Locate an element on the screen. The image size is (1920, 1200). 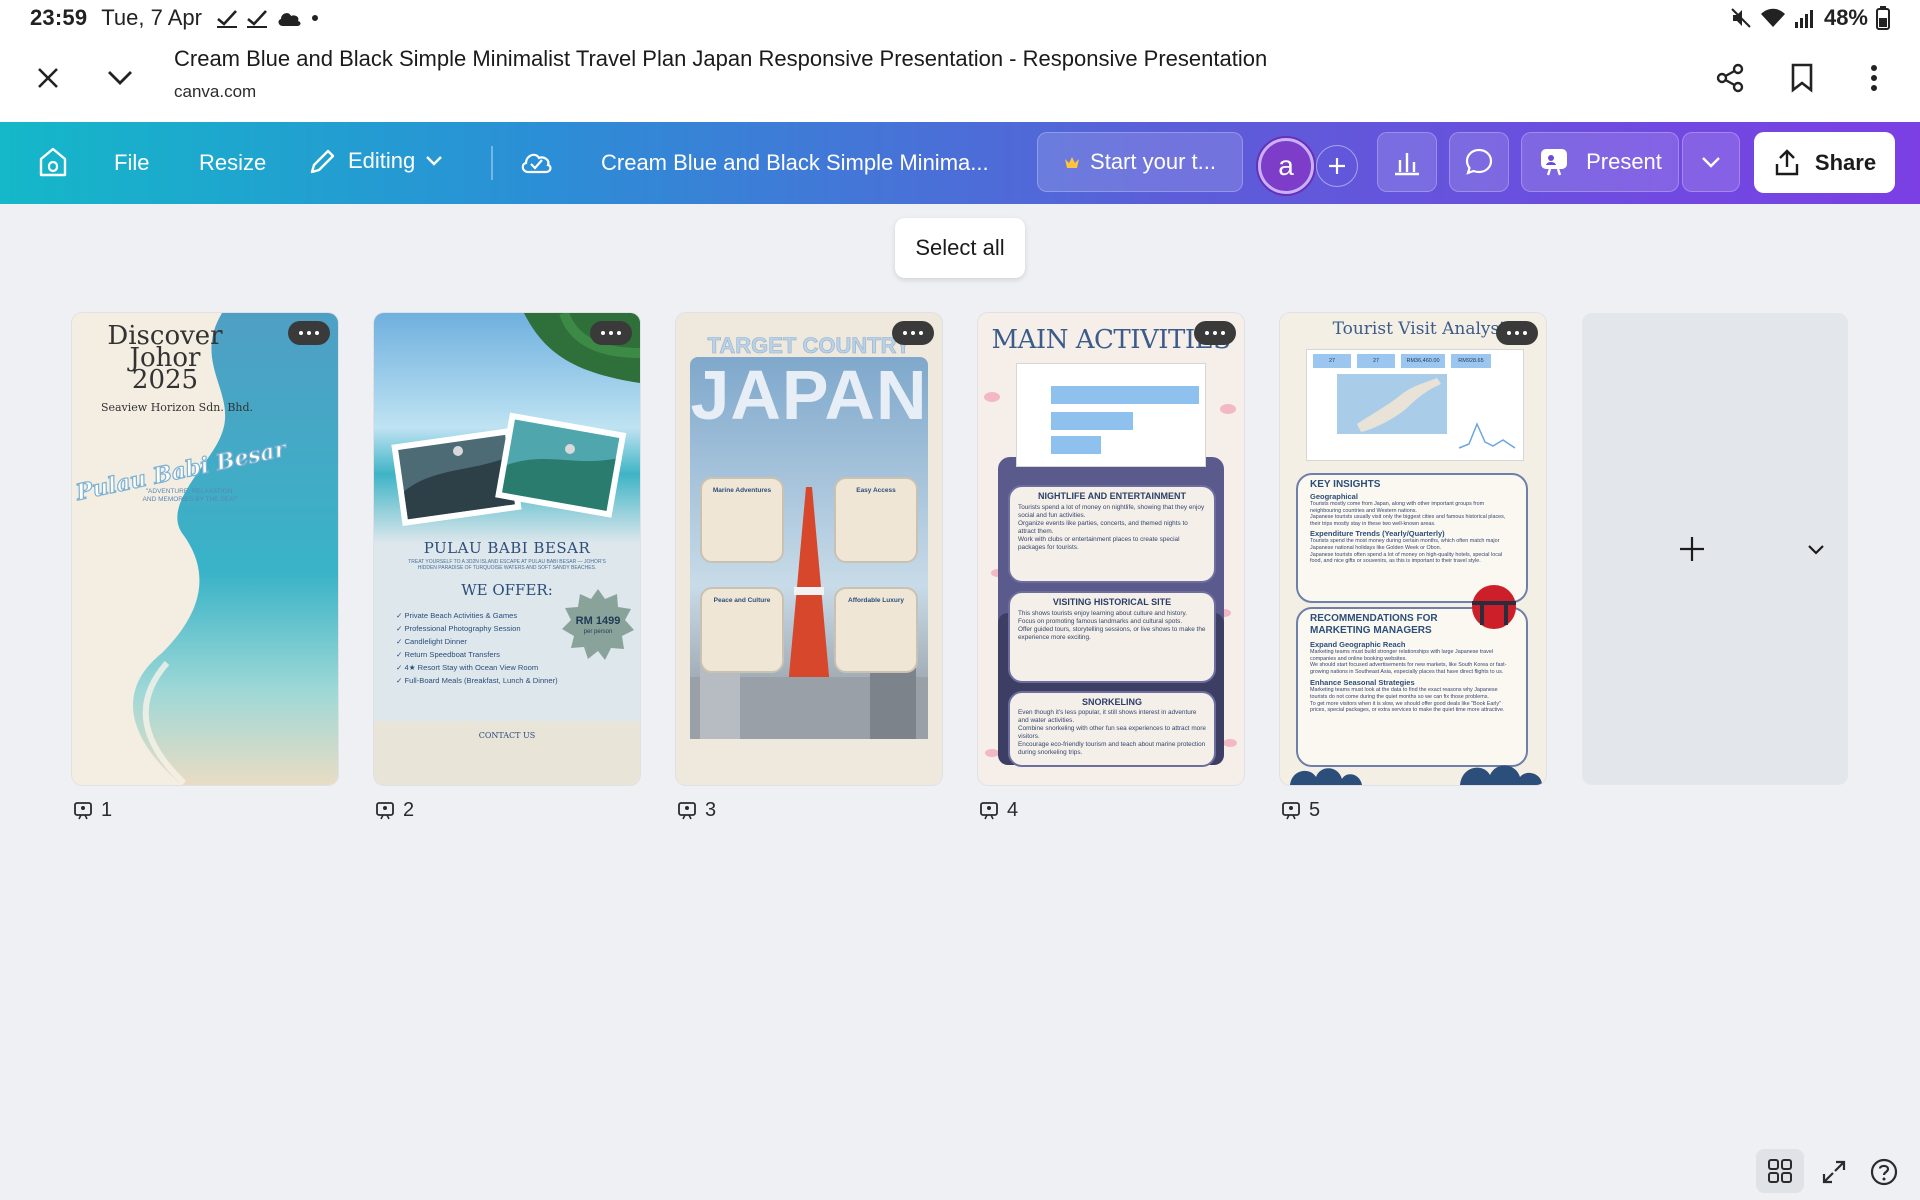
kpi-tile: RM928.65 is located at coordinates (1471, 361).